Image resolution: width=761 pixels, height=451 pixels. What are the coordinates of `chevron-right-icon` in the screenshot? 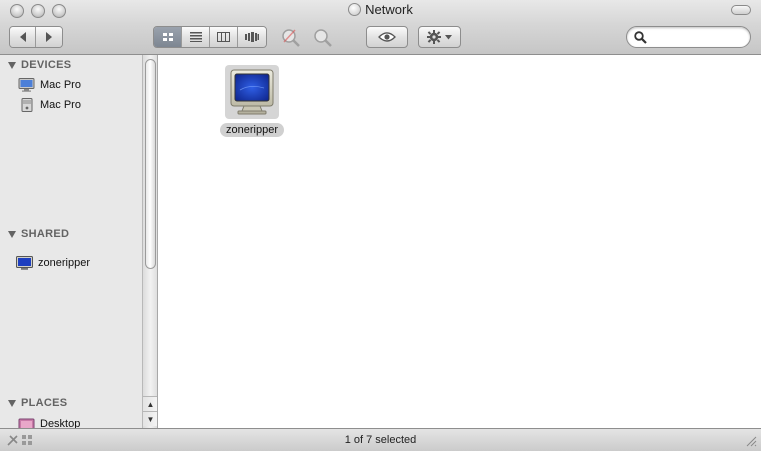 It's located at (49, 37).